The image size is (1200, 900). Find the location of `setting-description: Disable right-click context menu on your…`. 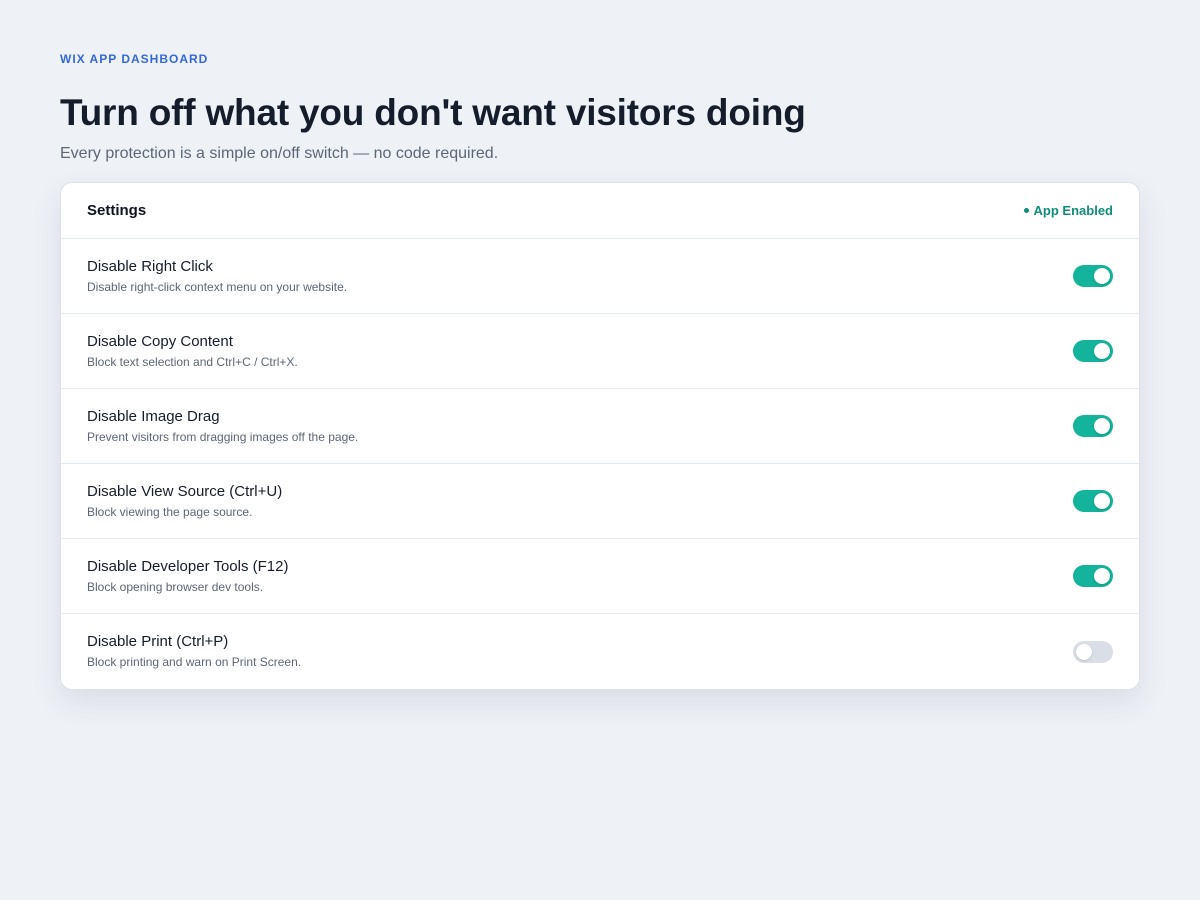

setting-description: Disable right-click context menu on your… is located at coordinates (217, 286).